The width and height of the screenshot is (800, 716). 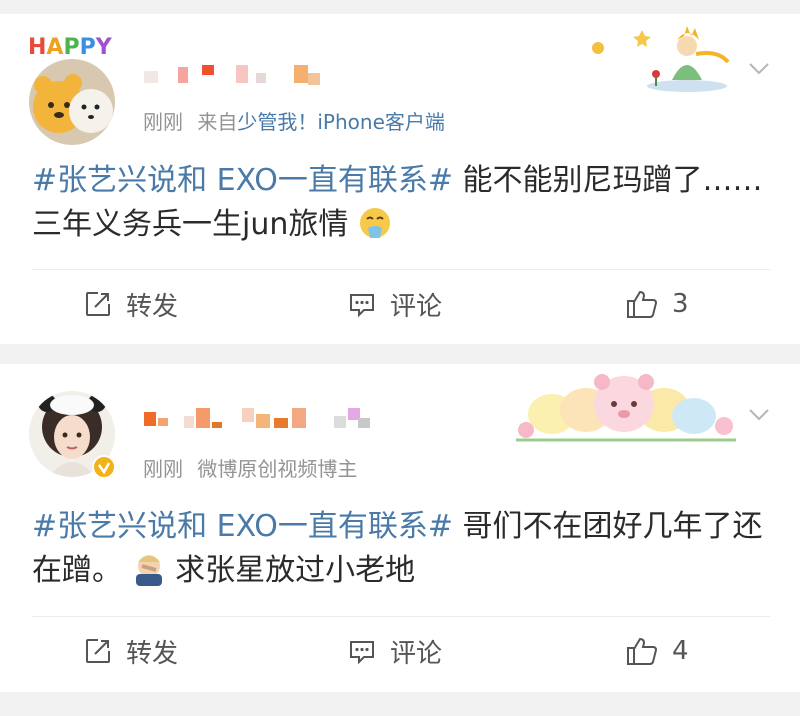 What do you see at coordinates (626, 408) in the screenshot?
I see `flower-bear-decoration` at bounding box center [626, 408].